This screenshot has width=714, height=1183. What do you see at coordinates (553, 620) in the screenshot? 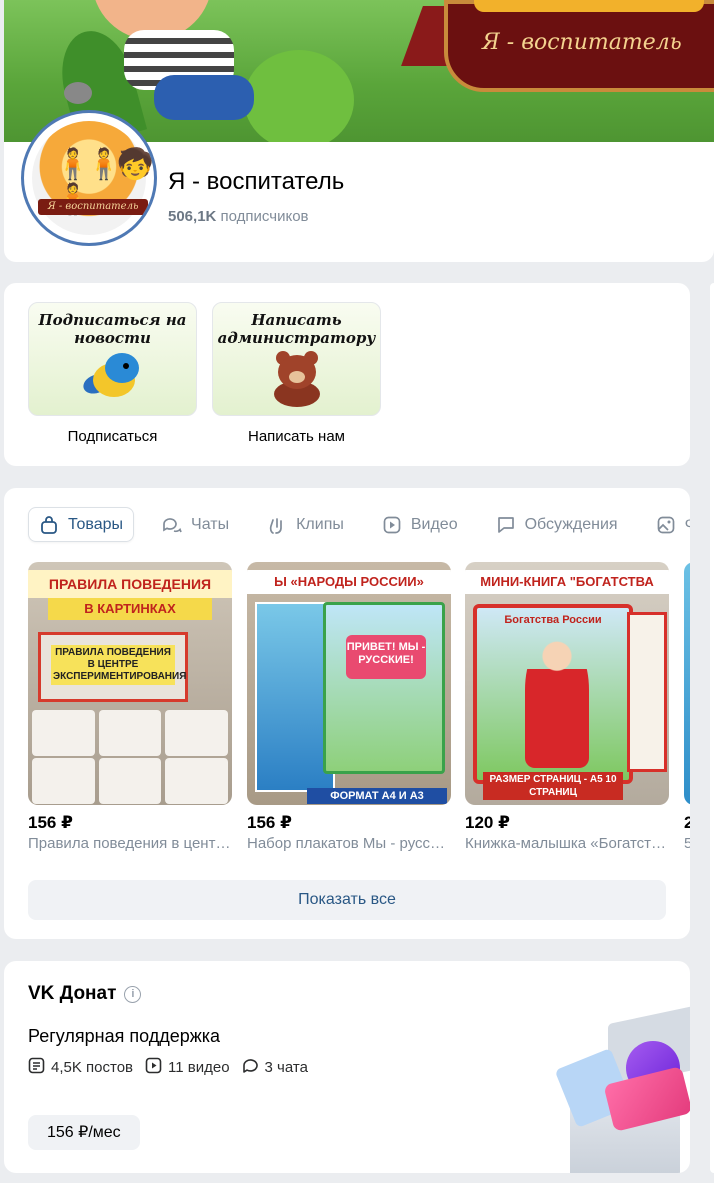
I see `product-image-caption: Богатства России` at bounding box center [553, 620].